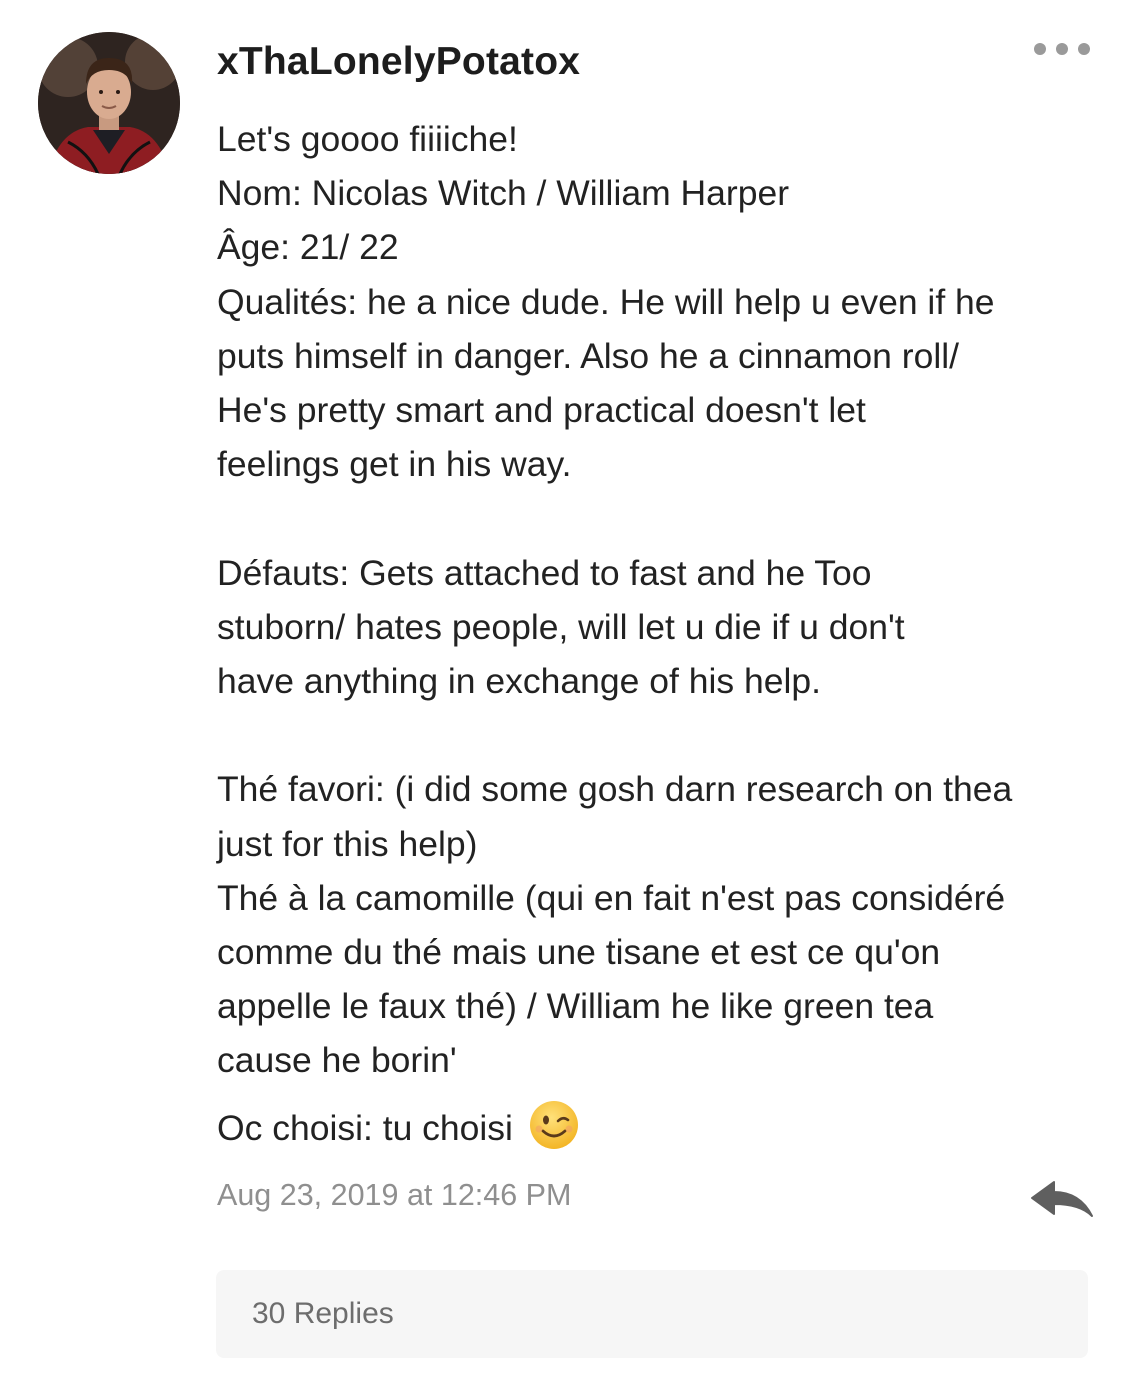 This screenshot has width=1125, height=1378. Describe the element at coordinates (519, 681) in the screenshot. I see `body-line: have anything in exchange of his help.` at that location.